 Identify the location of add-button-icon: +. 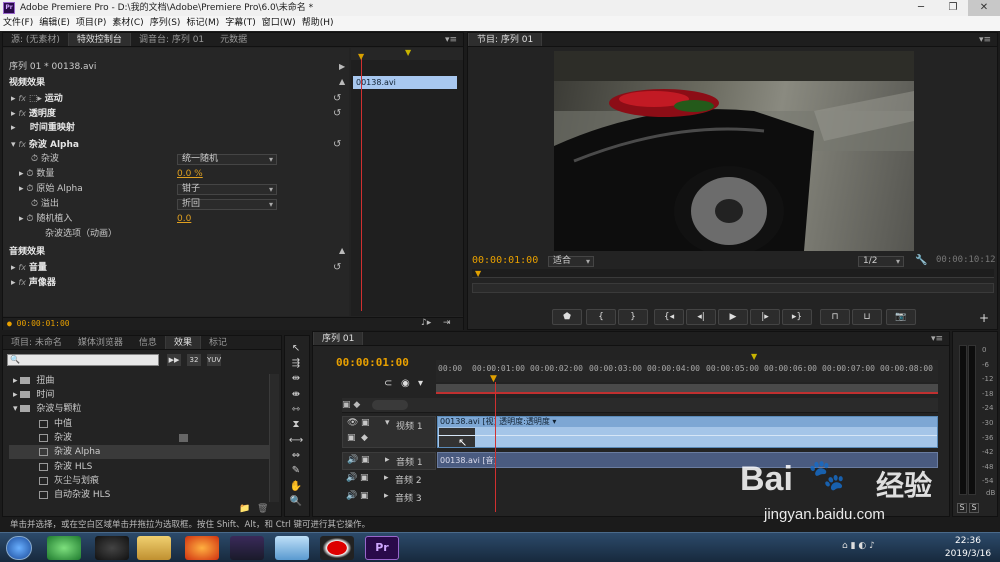
(984, 318).